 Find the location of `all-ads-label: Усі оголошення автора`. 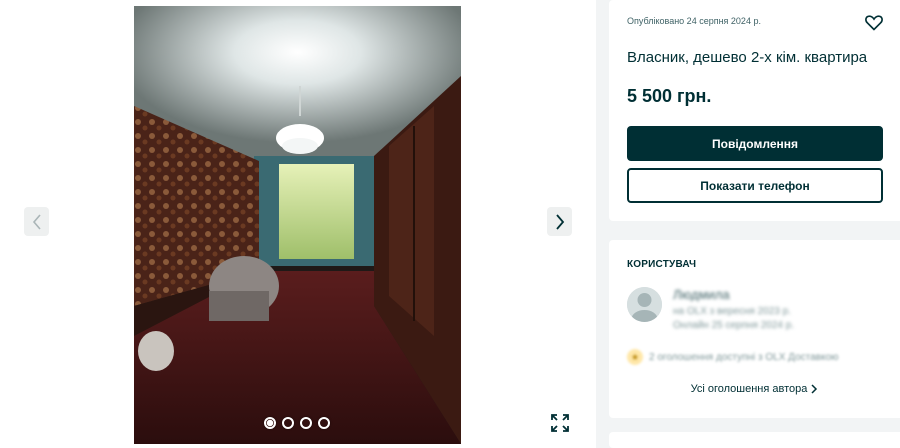

all-ads-label: Усі оголошення автора is located at coordinates (749, 389).